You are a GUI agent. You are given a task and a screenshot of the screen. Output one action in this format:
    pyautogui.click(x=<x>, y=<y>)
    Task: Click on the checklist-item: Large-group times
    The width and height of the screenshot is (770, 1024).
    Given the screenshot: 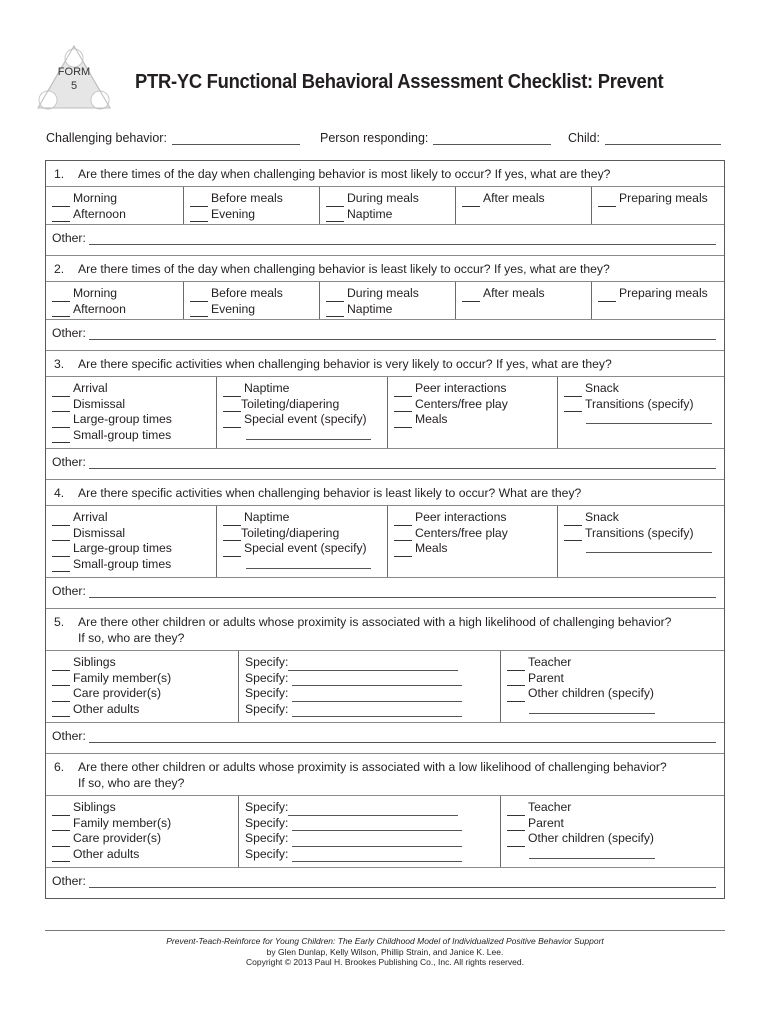 What is the action you would take?
    pyautogui.click(x=131, y=420)
    